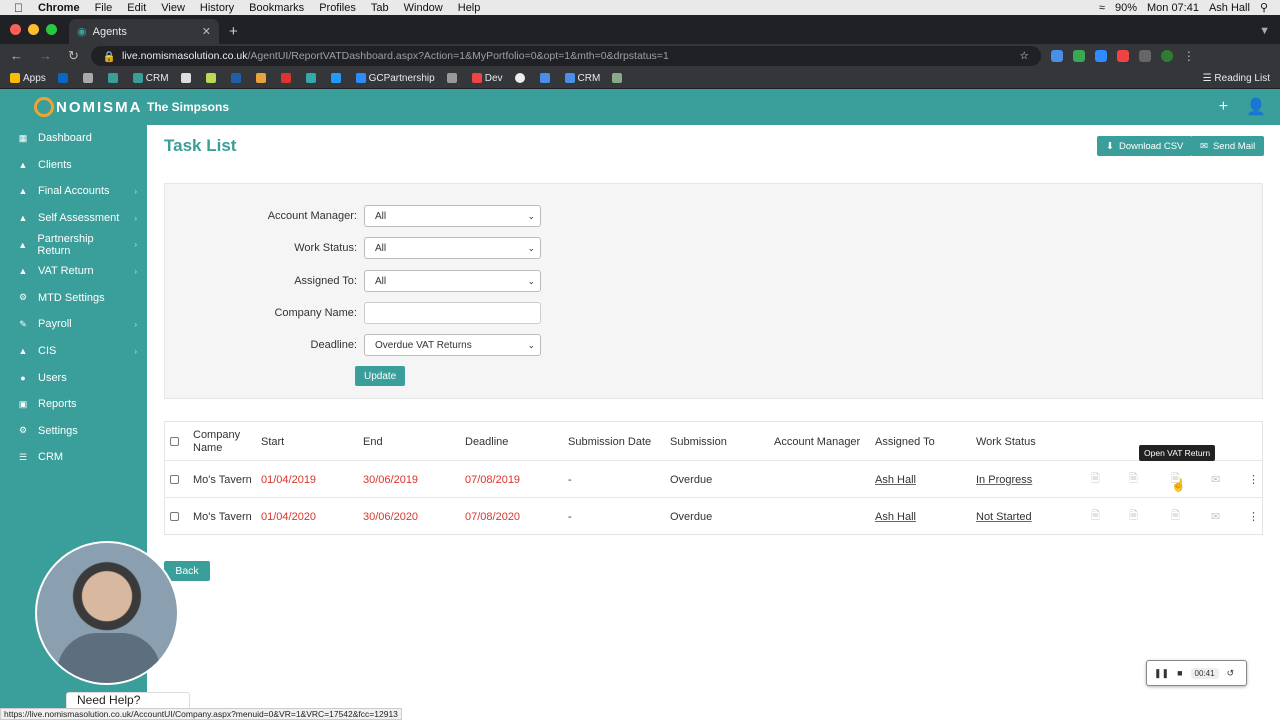 This screenshot has width=1280, height=720. Describe the element at coordinates (1004, 516) in the screenshot. I see `cell-work-status: Not Started` at that location.